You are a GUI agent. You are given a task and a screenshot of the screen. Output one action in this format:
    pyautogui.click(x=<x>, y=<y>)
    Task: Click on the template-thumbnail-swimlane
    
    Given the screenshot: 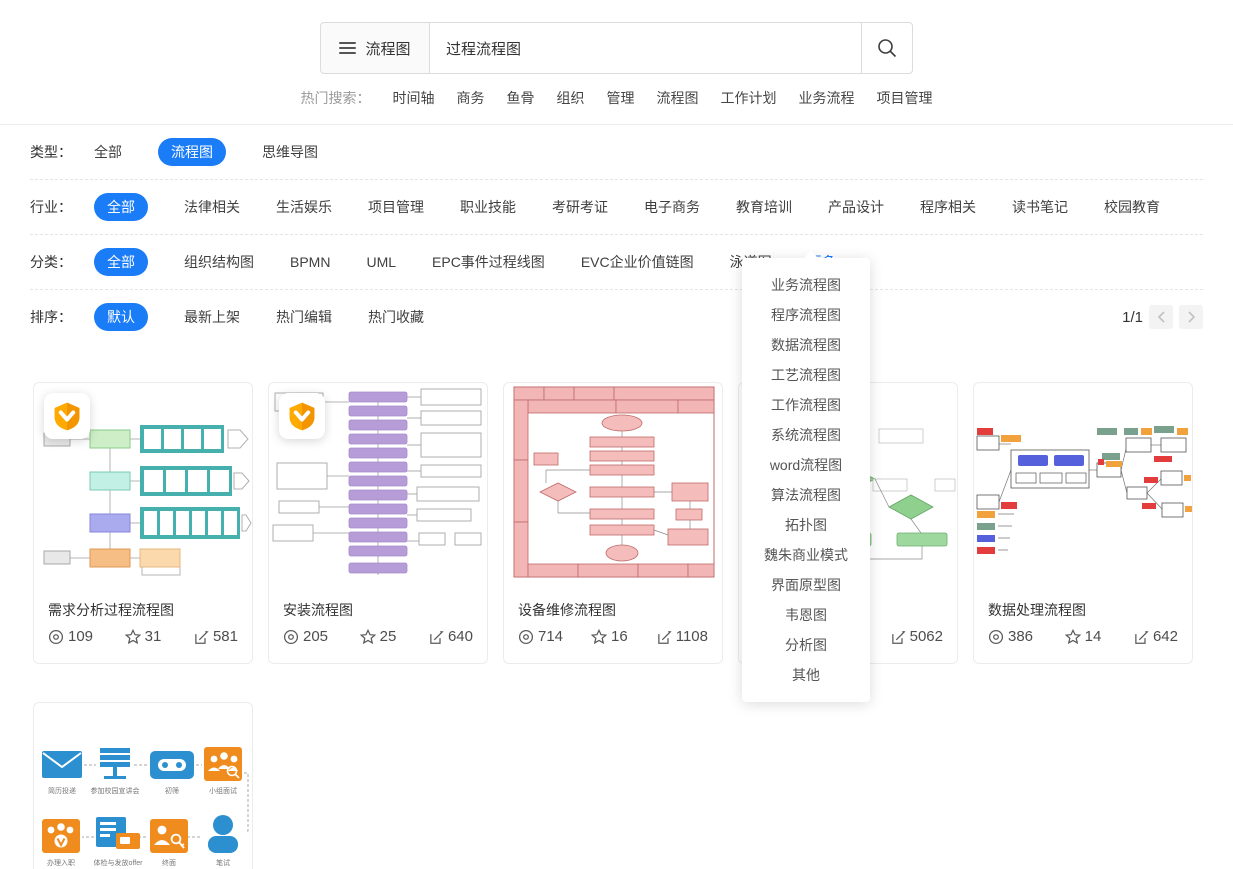 What is the action you would take?
    pyautogui.click(x=614, y=482)
    